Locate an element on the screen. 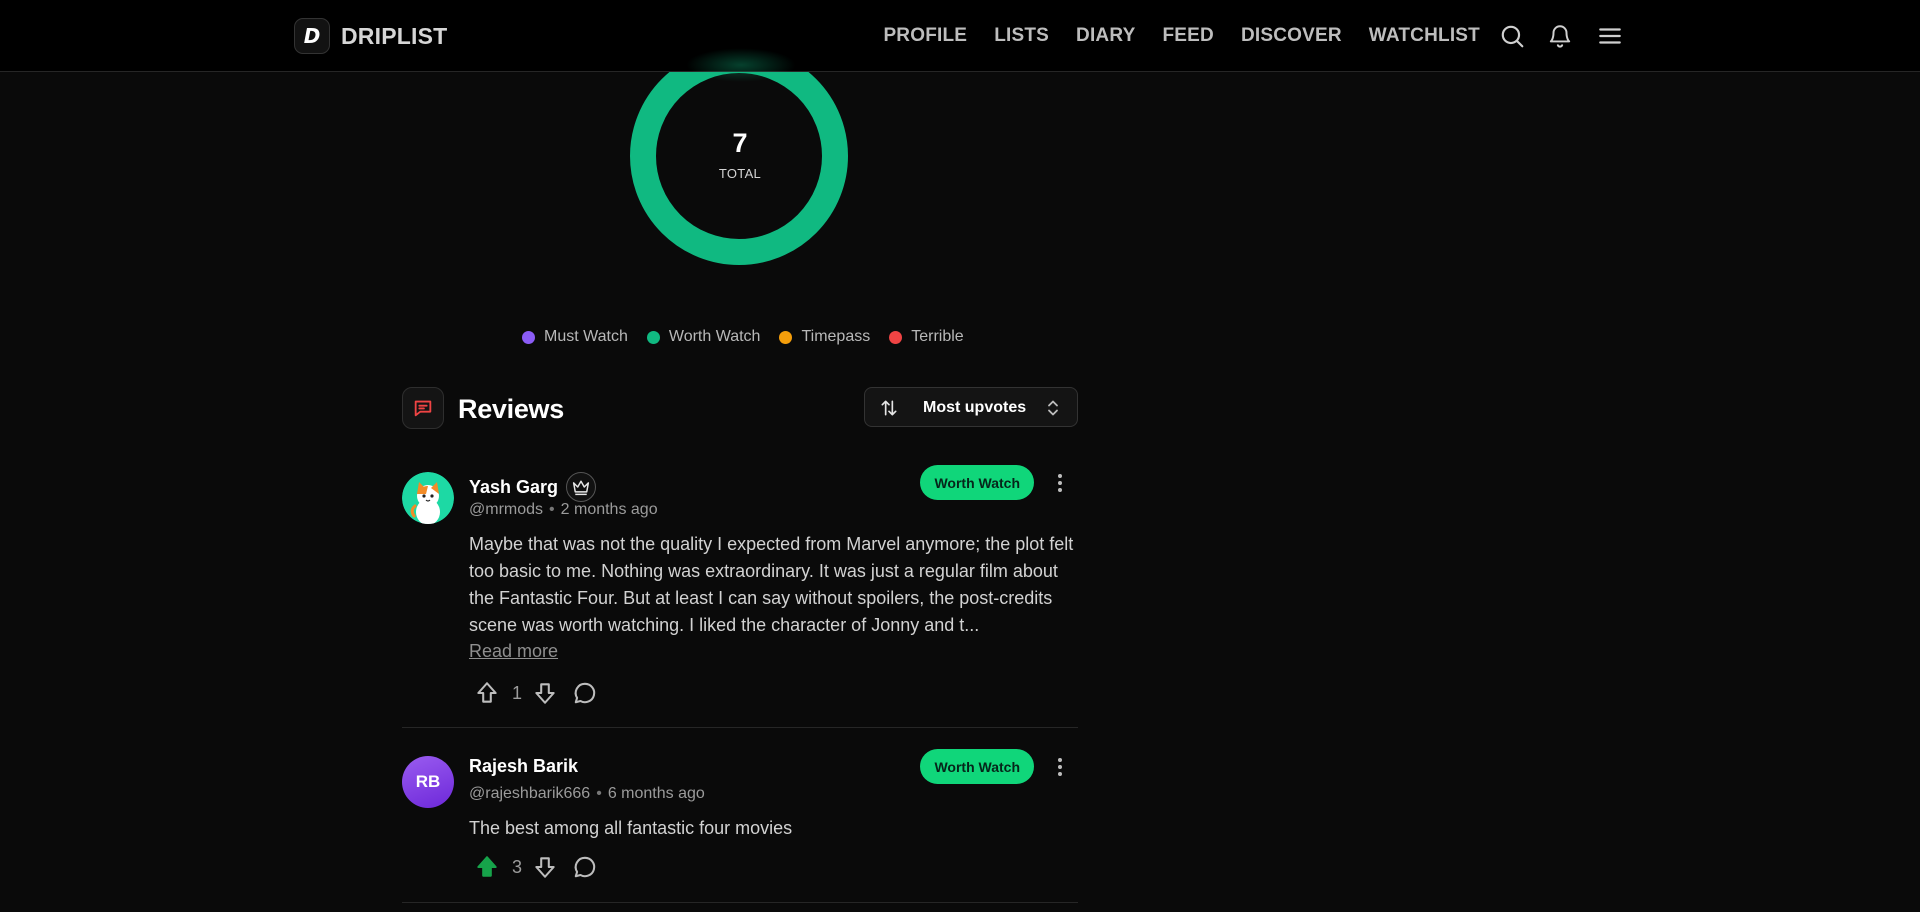 This screenshot has height=912, width=1920. legend-item-worth-watch: Worth Watch is located at coordinates (703, 337).